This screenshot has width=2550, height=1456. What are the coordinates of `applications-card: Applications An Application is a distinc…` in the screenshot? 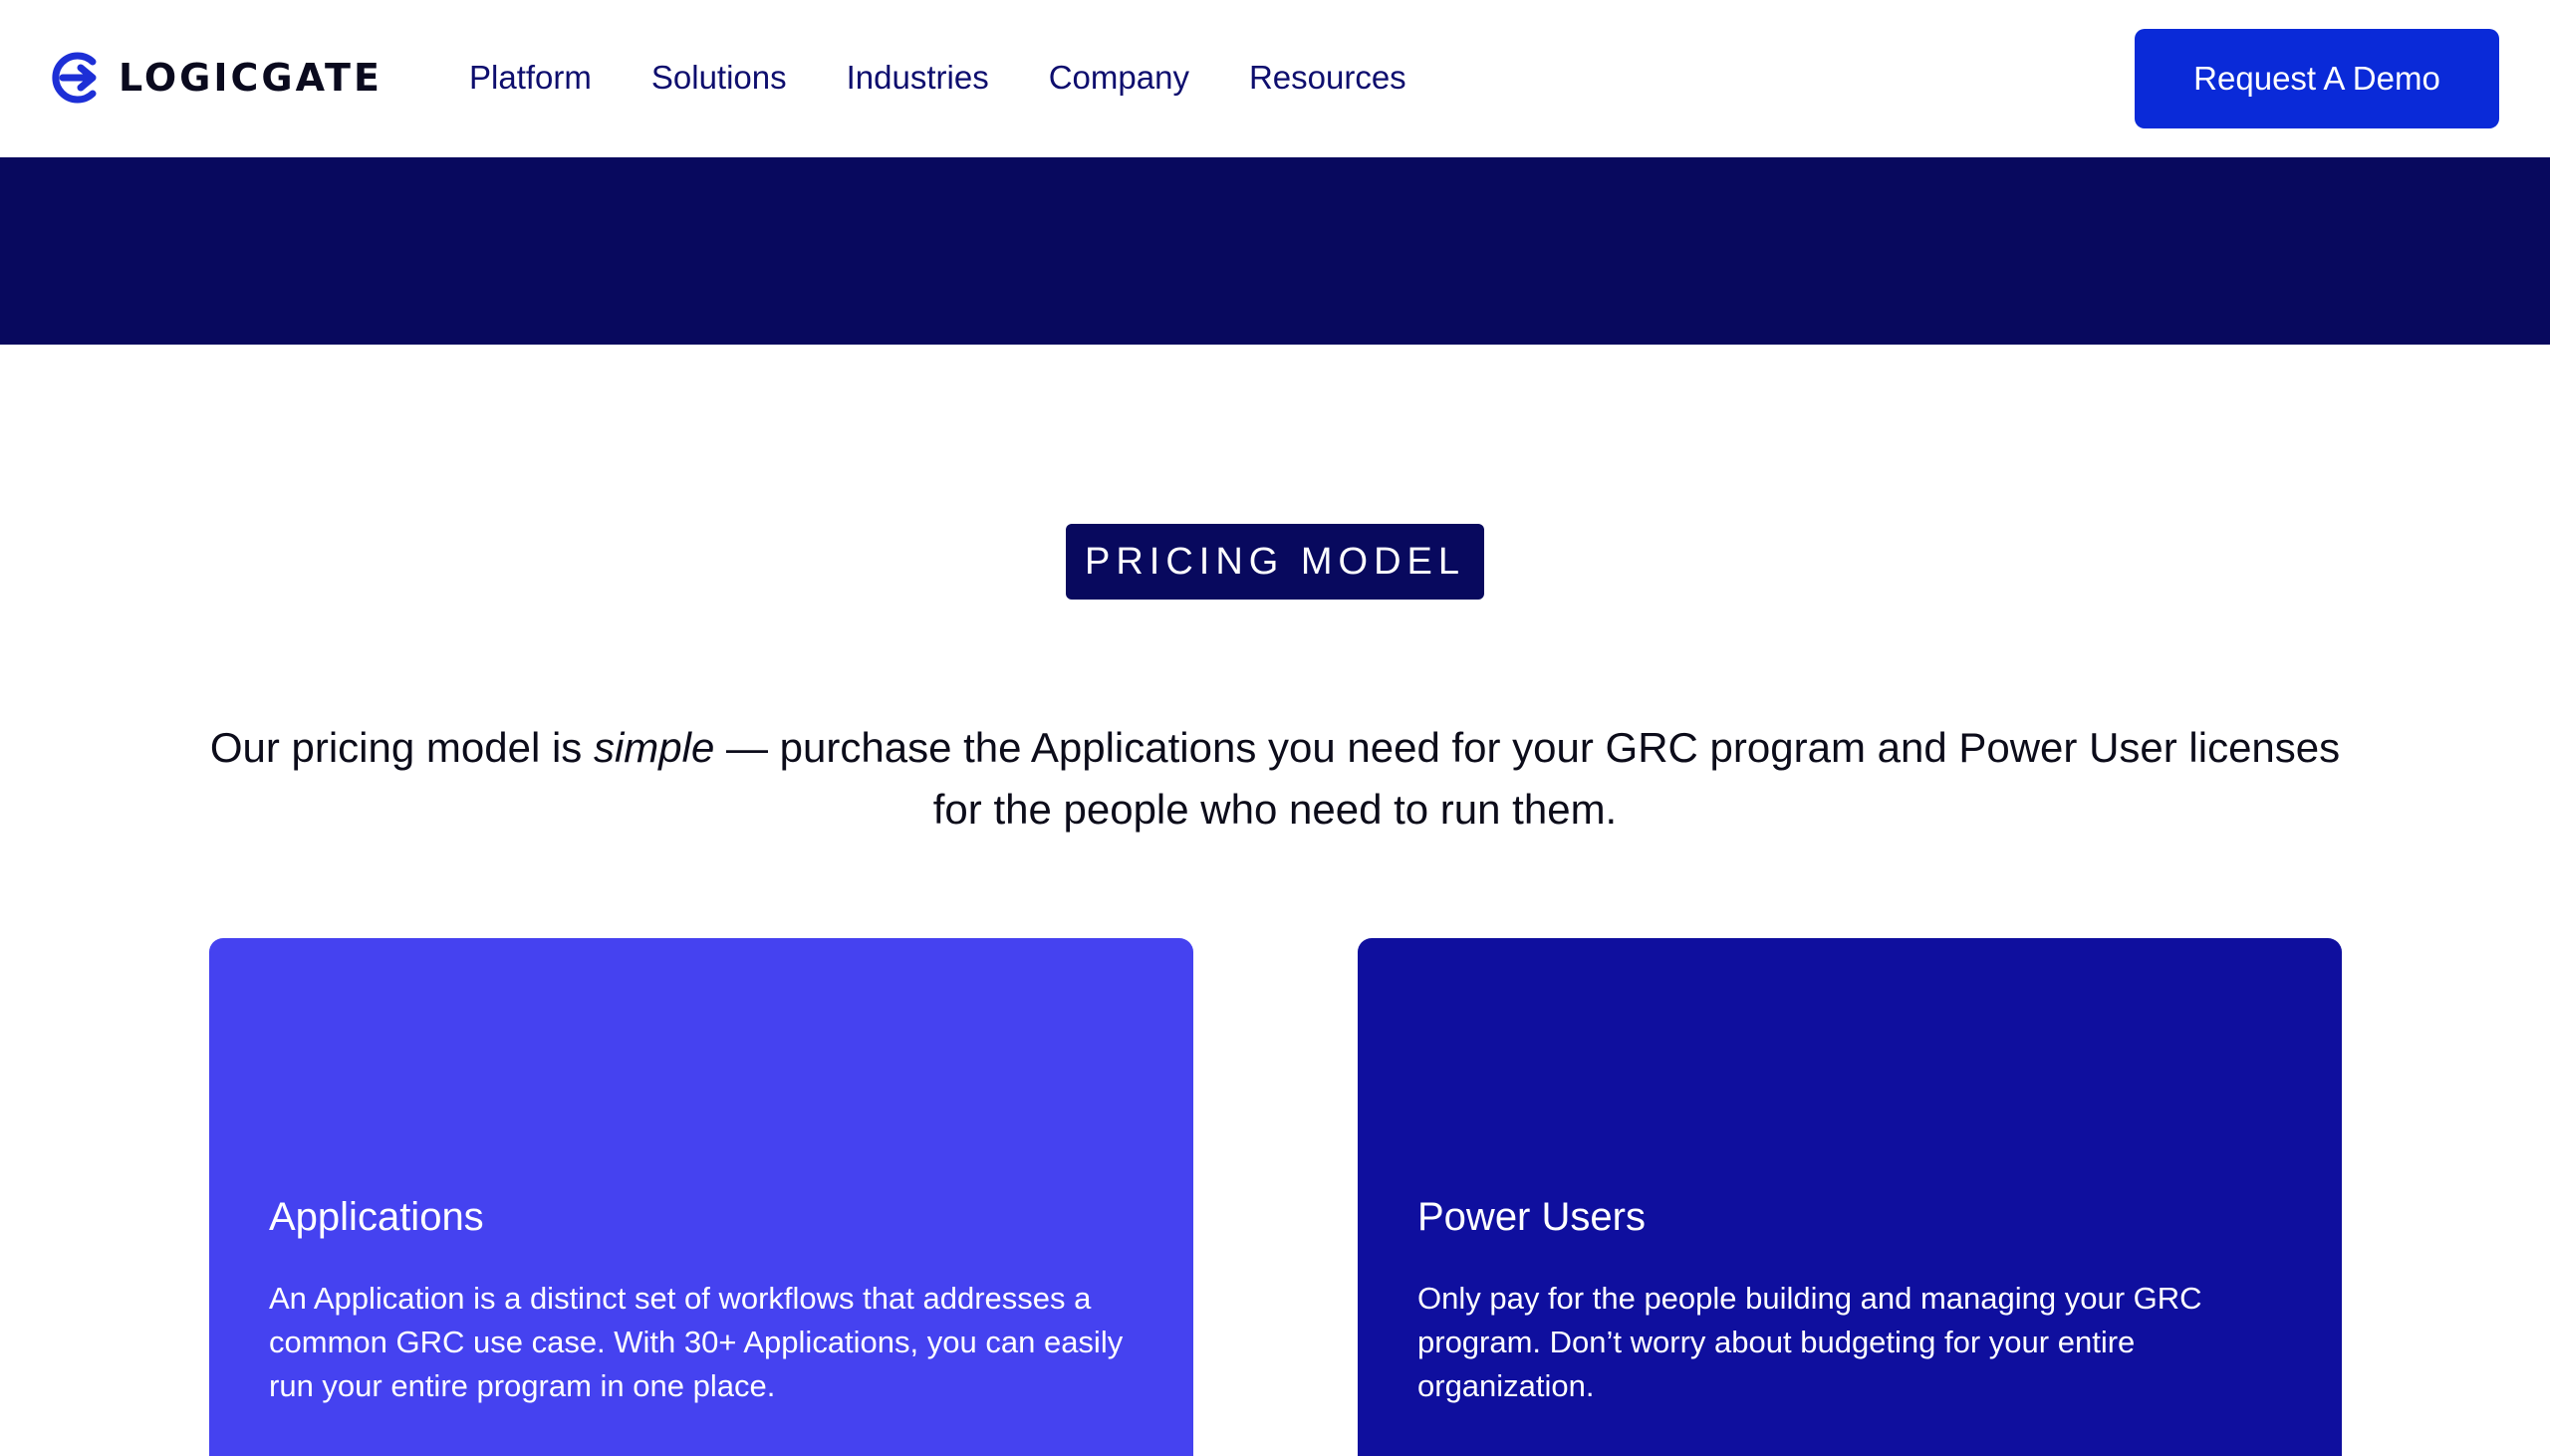 It's located at (701, 1197).